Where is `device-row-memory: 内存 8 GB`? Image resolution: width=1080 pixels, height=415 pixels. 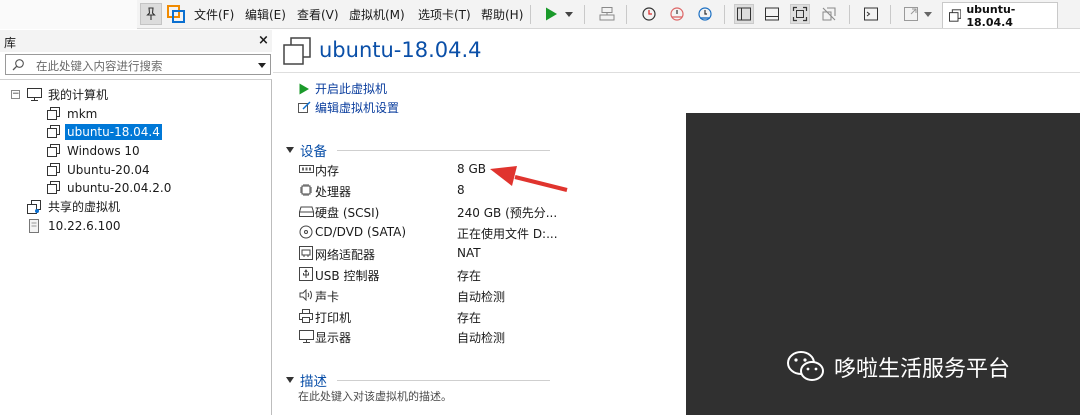
device-row-memory: 内存 8 GB is located at coordinates (428, 169).